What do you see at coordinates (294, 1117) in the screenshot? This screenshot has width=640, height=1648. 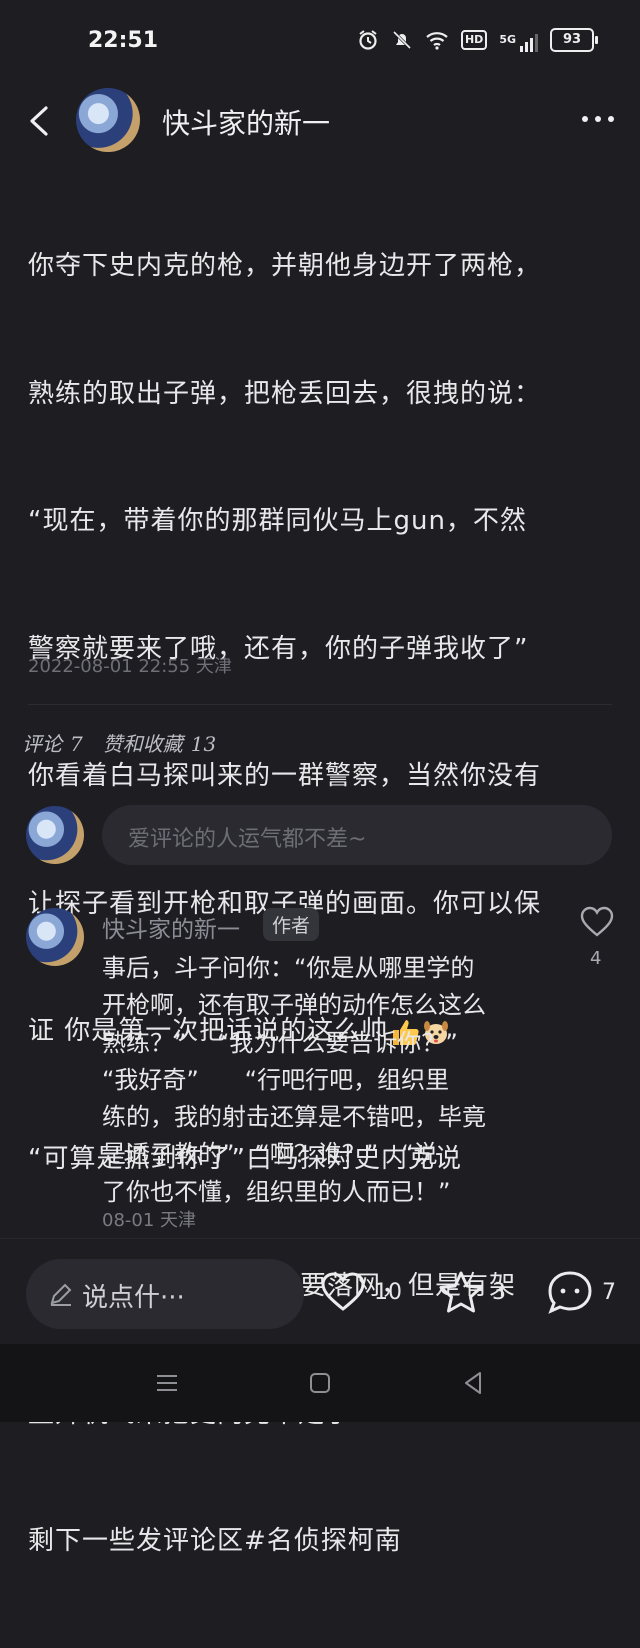 I see `comment-line: 练的，我的射击还算是不错吧，毕竟` at bounding box center [294, 1117].